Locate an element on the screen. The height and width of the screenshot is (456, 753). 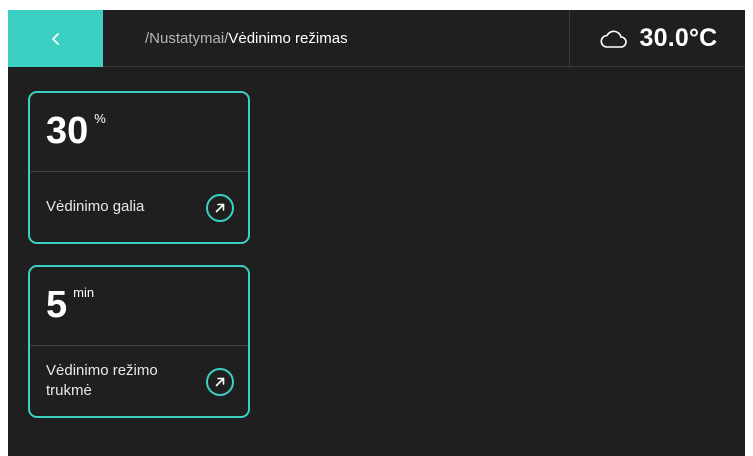
duration-label: Vėdinimo režimo trukmė is located at coordinates (102, 380).